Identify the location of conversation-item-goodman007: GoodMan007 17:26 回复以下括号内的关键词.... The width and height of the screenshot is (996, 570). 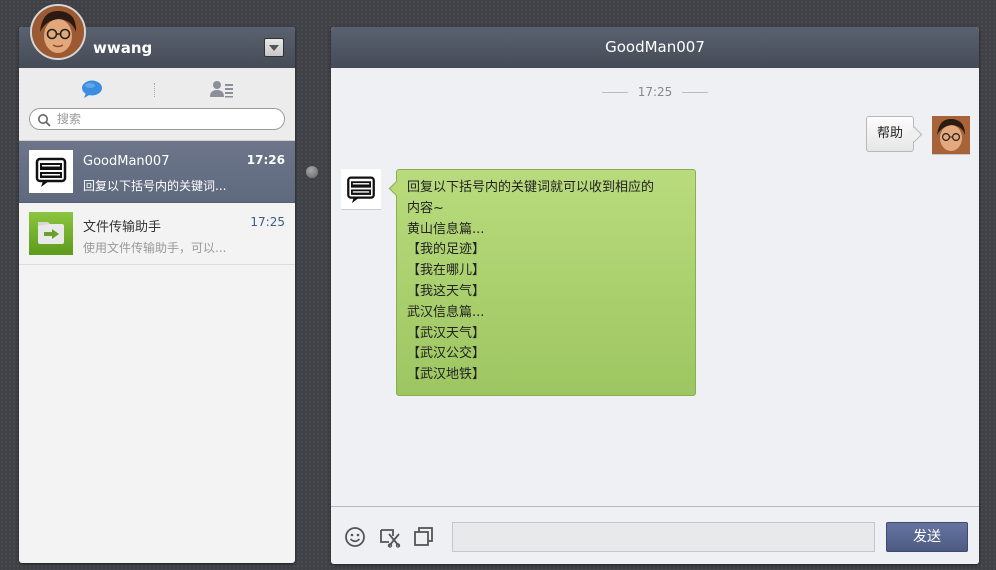
(157, 172).